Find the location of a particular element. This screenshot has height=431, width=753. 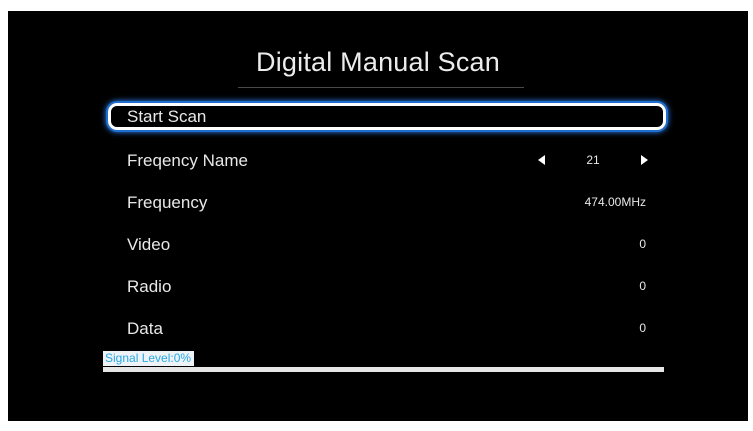

frequency-label: Frequency is located at coordinates (167, 202).